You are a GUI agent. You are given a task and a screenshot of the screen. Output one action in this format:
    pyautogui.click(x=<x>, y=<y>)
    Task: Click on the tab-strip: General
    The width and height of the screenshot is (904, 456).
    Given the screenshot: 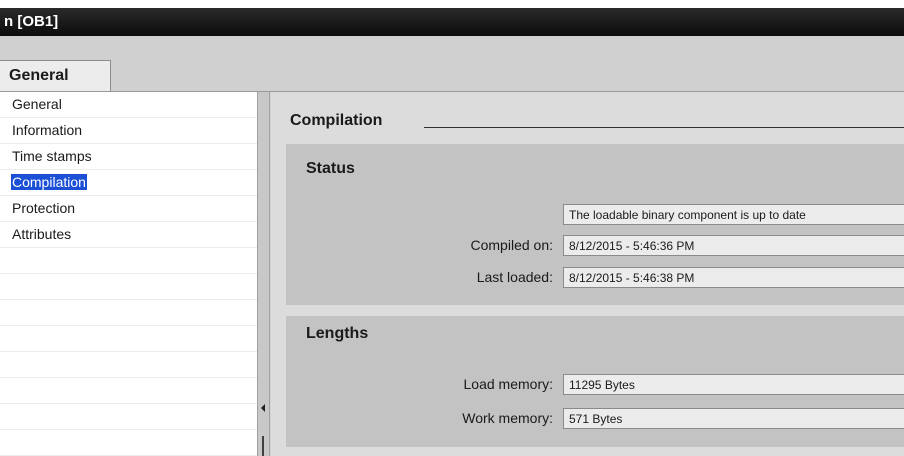 What is the action you would take?
    pyautogui.click(x=452, y=64)
    